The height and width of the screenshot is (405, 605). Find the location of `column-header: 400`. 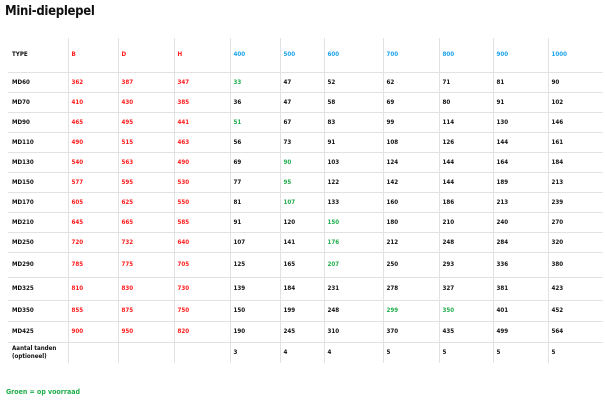

column-header: 400 is located at coordinates (255, 55).